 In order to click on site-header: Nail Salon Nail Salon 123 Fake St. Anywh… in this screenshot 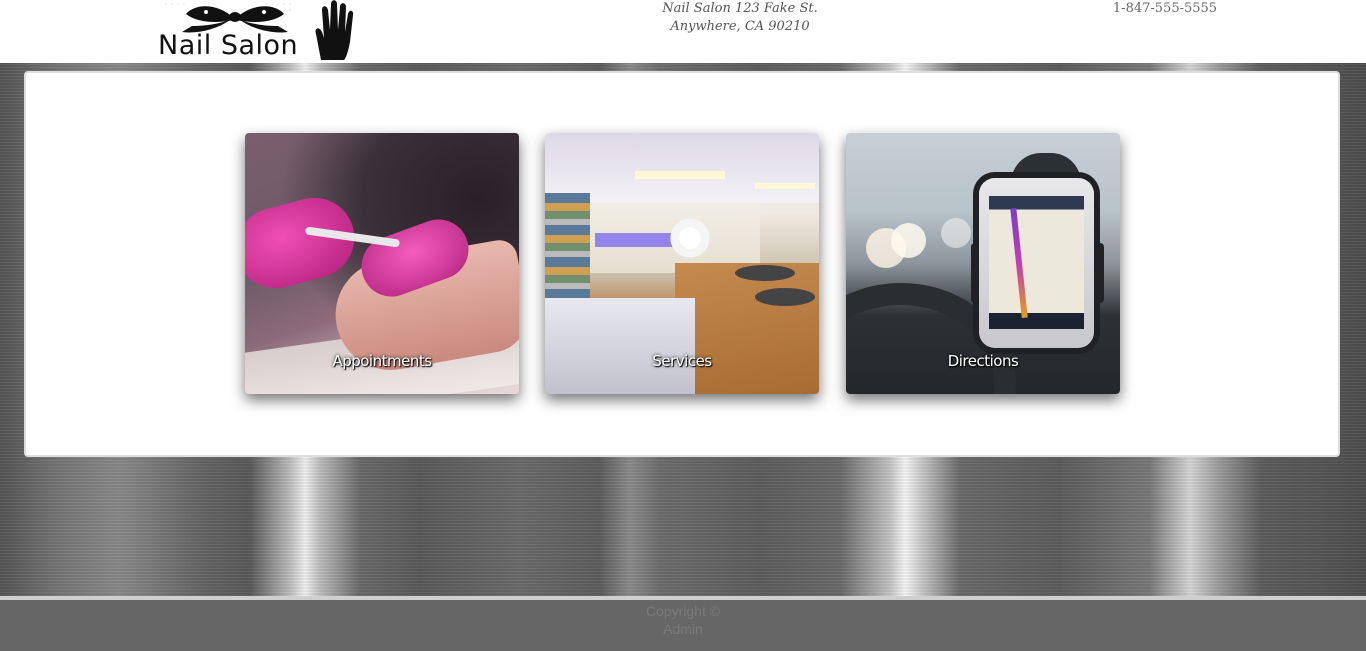, I will do `click(683, 31)`.